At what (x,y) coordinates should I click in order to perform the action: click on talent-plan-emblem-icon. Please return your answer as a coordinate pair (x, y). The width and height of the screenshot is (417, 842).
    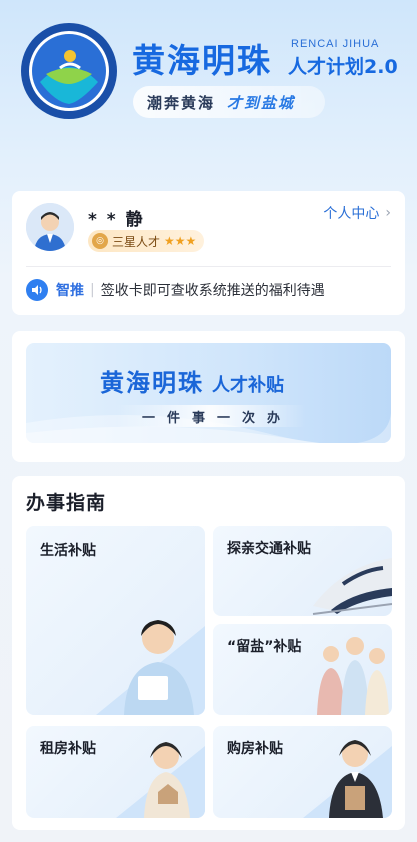
    Looking at the image, I should click on (69, 71).